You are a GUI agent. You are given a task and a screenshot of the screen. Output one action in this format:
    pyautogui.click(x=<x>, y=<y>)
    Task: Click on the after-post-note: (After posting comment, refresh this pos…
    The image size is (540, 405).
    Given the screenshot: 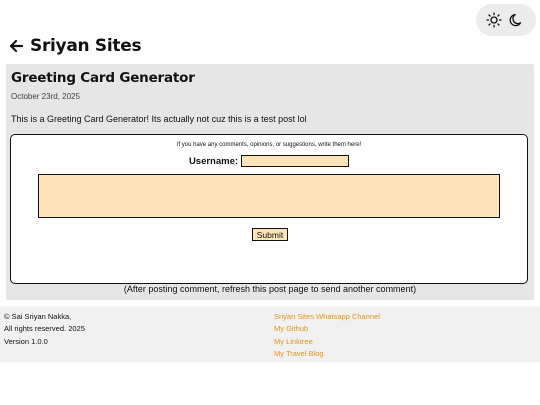 What is the action you would take?
    pyautogui.click(x=270, y=289)
    